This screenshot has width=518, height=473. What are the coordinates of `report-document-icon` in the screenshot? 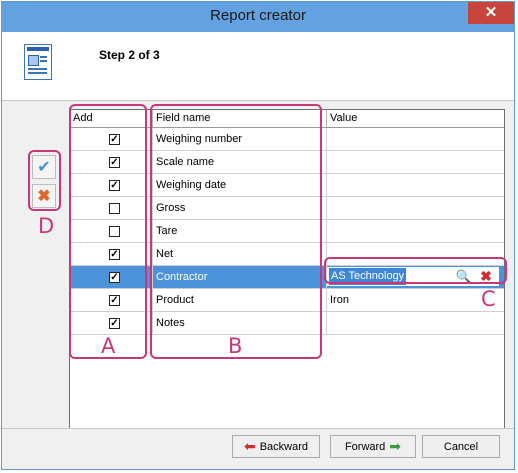 It's located at (38, 62).